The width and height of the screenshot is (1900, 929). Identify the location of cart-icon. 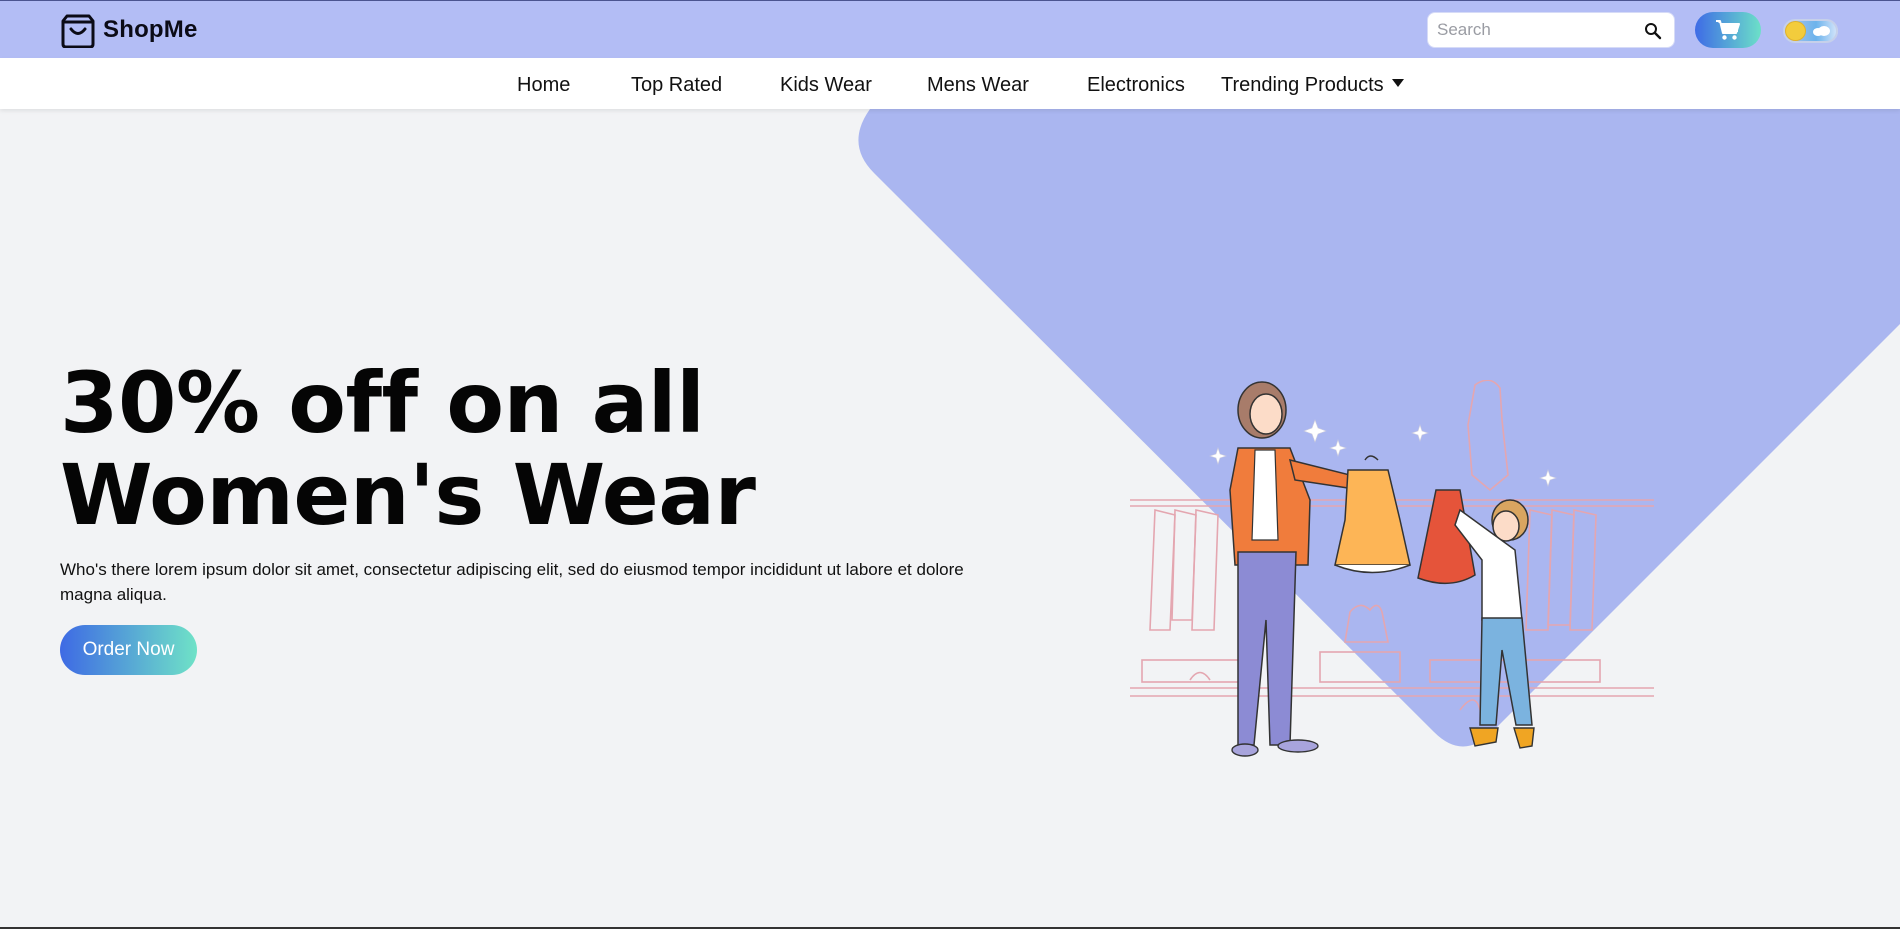
(1728, 30).